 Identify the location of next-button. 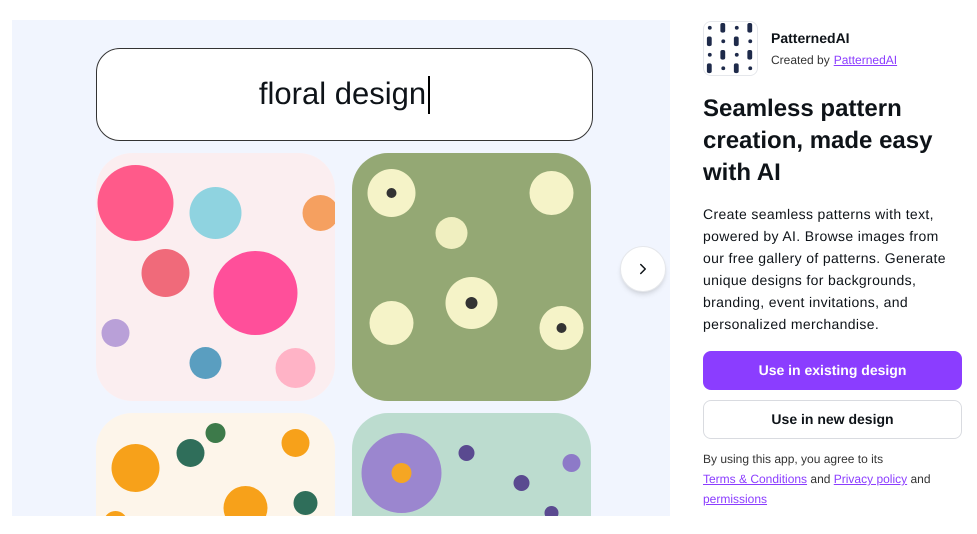
(643, 269).